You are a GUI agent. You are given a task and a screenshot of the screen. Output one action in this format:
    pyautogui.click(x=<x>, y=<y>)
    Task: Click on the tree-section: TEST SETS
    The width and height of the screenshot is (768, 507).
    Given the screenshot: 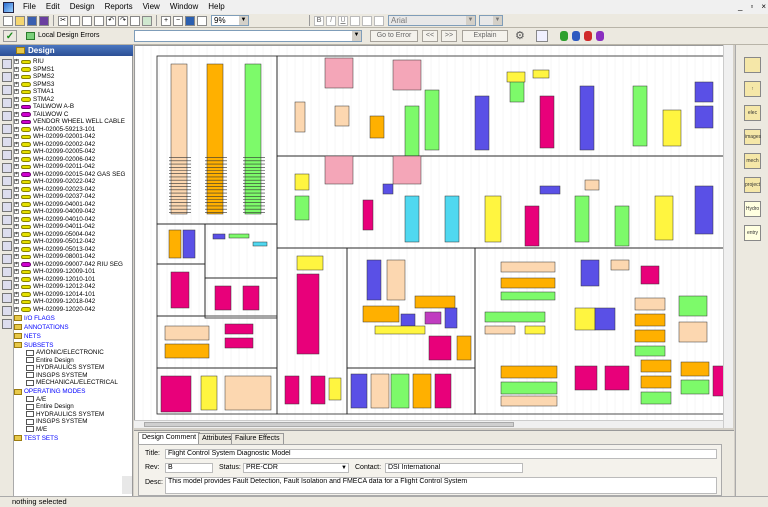 What is the action you would take?
    pyautogui.click(x=73, y=439)
    